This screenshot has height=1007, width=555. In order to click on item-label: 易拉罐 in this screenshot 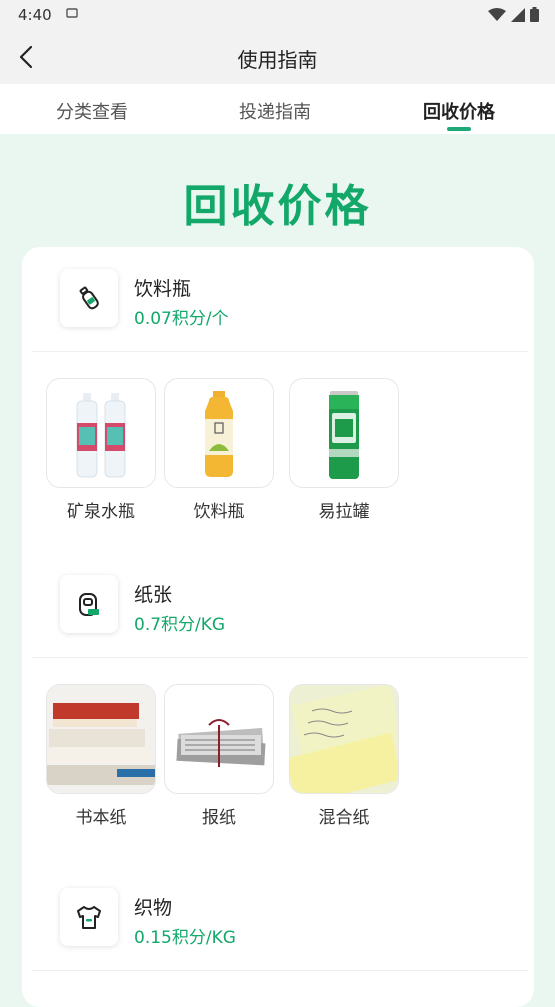, I will do `click(344, 512)`.